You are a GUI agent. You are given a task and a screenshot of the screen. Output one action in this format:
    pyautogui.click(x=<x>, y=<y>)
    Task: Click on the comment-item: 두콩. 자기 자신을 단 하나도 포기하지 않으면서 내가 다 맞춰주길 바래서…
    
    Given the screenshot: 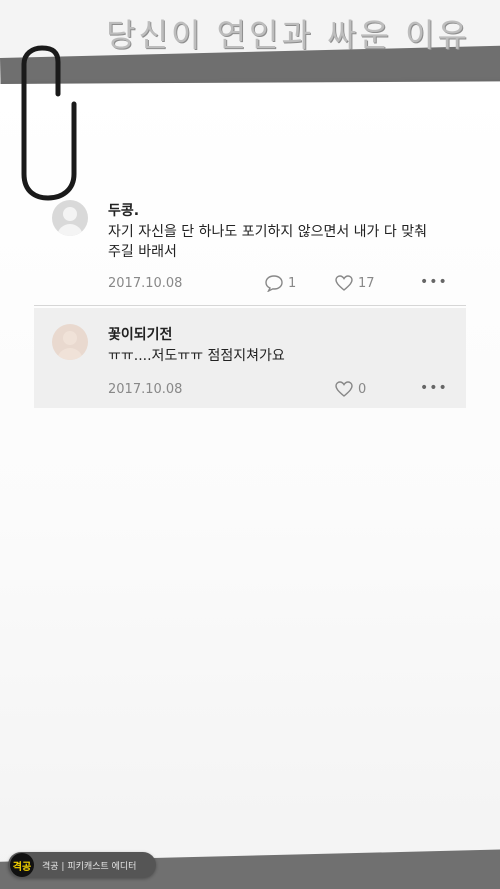 What is the action you would take?
    pyautogui.click(x=250, y=250)
    